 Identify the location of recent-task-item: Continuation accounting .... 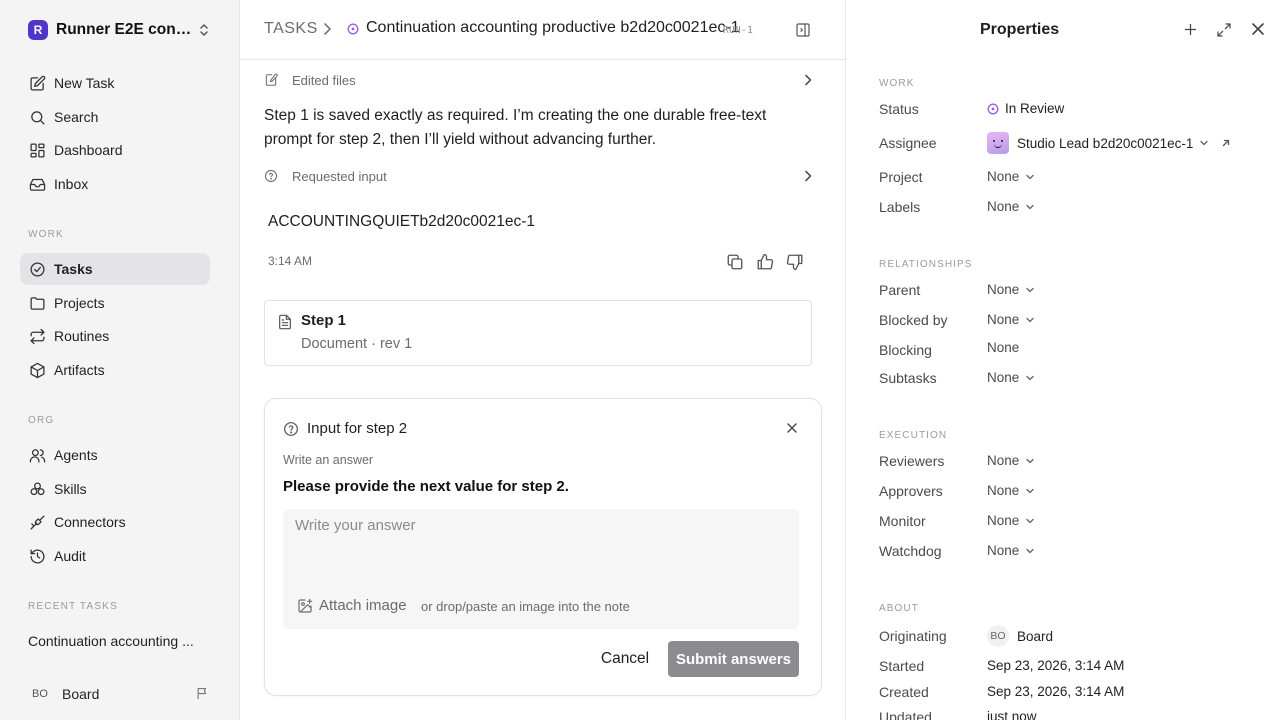
(117, 641).